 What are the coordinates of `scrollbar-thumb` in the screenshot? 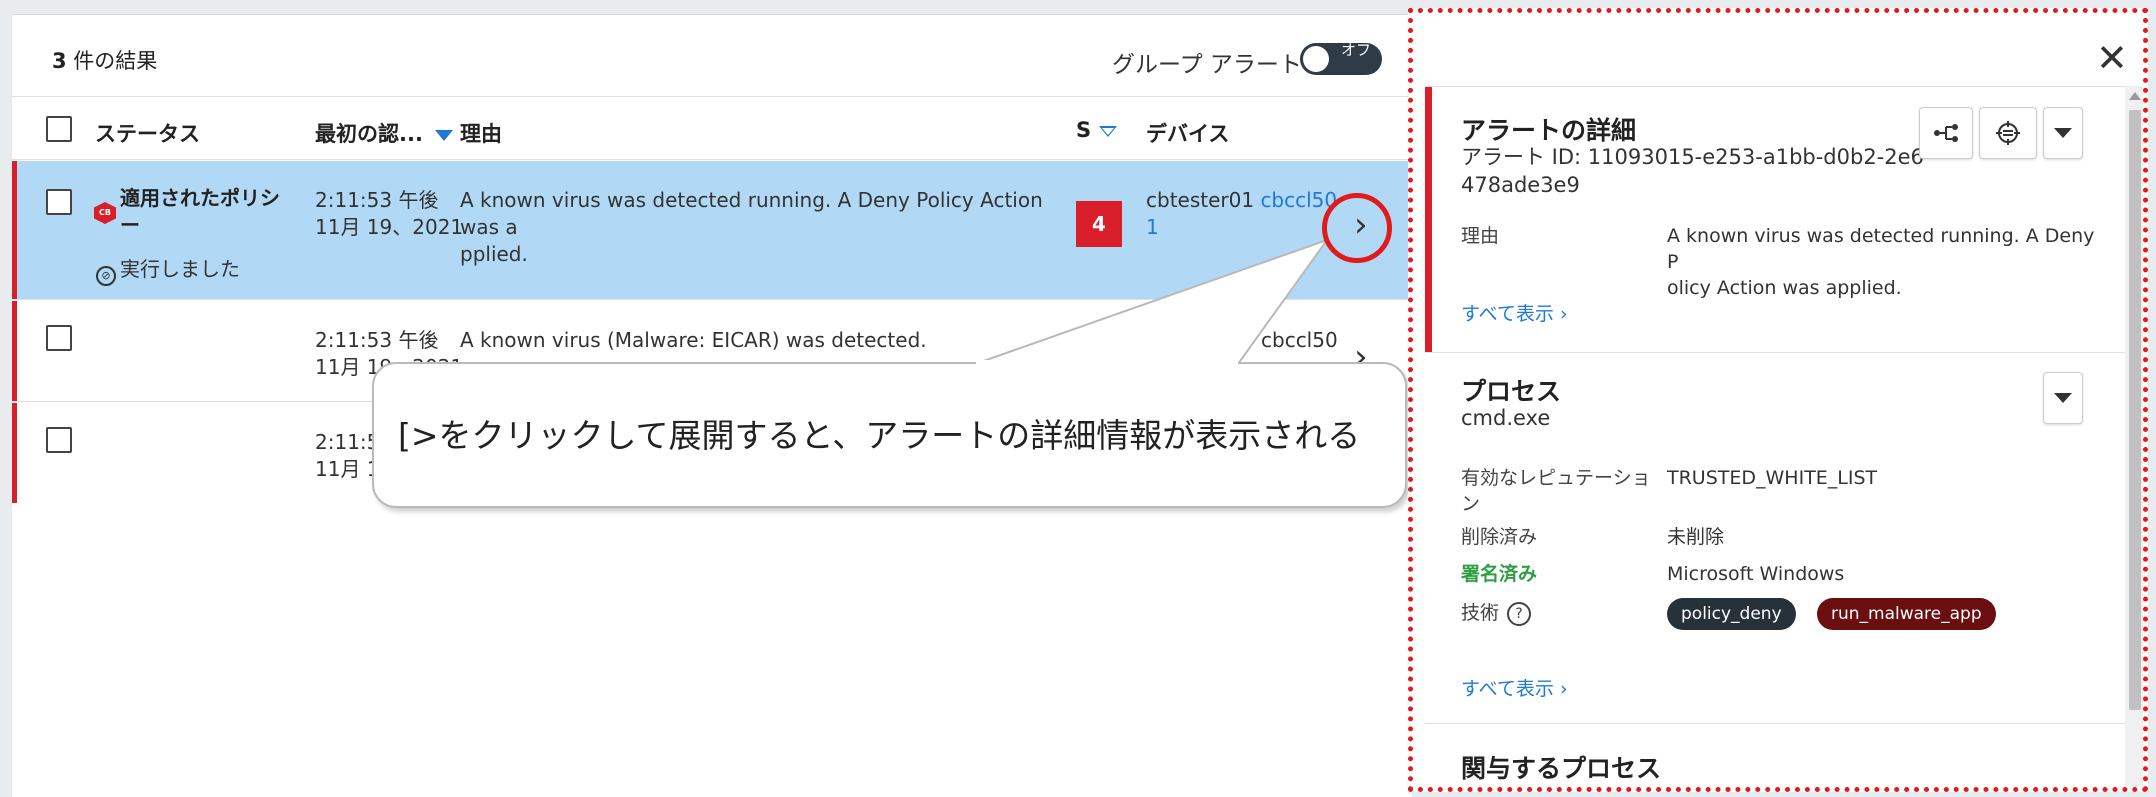 It's located at (2135, 410).